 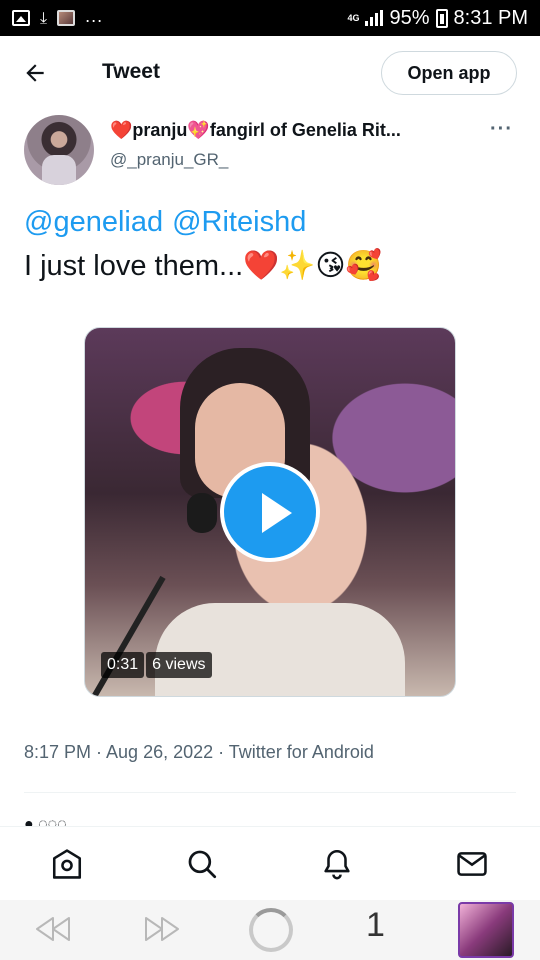 I want to click on battery-icon, so click(x=441, y=18).